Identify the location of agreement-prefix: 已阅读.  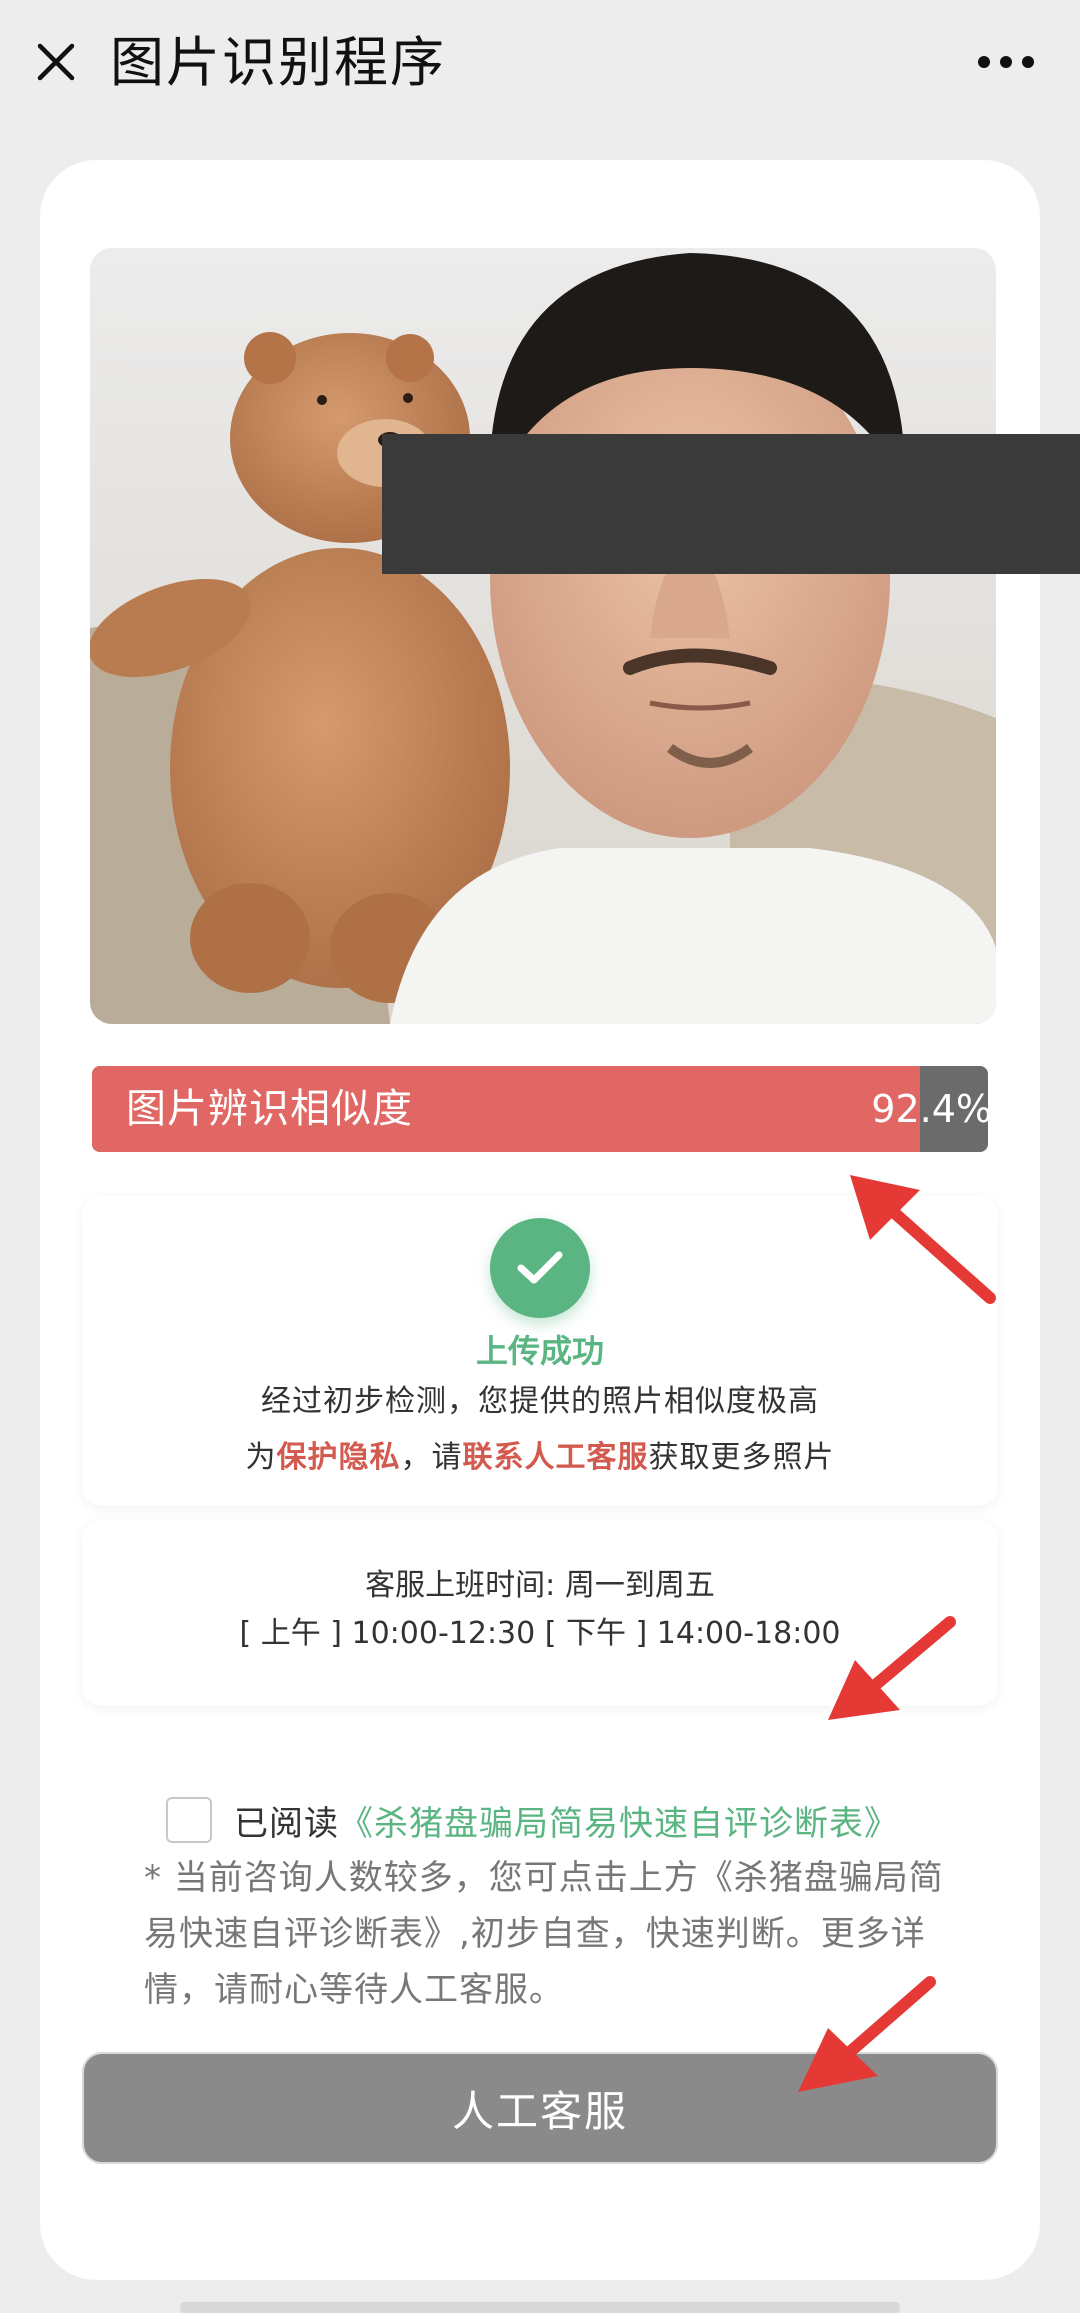
(286, 1823).